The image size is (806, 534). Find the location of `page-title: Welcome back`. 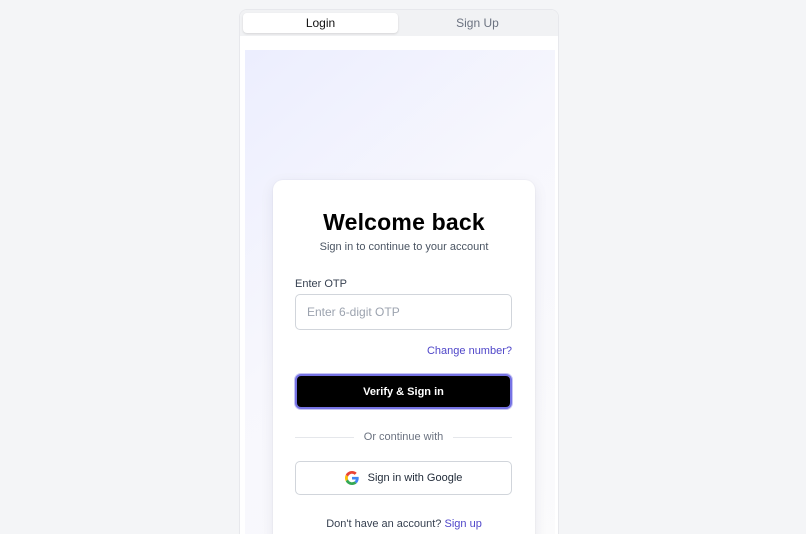

page-title: Welcome back is located at coordinates (404, 222).